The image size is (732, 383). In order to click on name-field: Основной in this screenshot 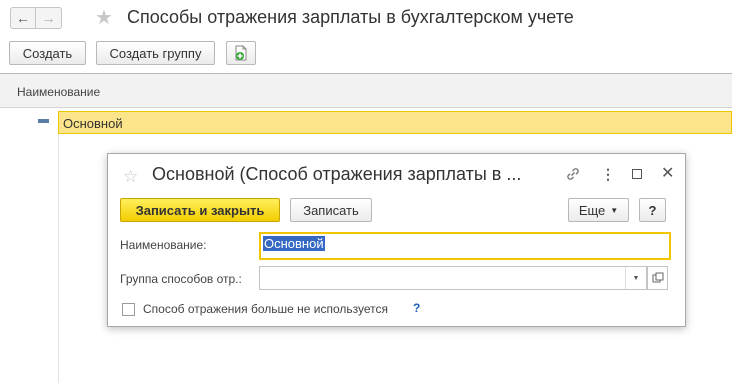, I will do `click(465, 246)`.